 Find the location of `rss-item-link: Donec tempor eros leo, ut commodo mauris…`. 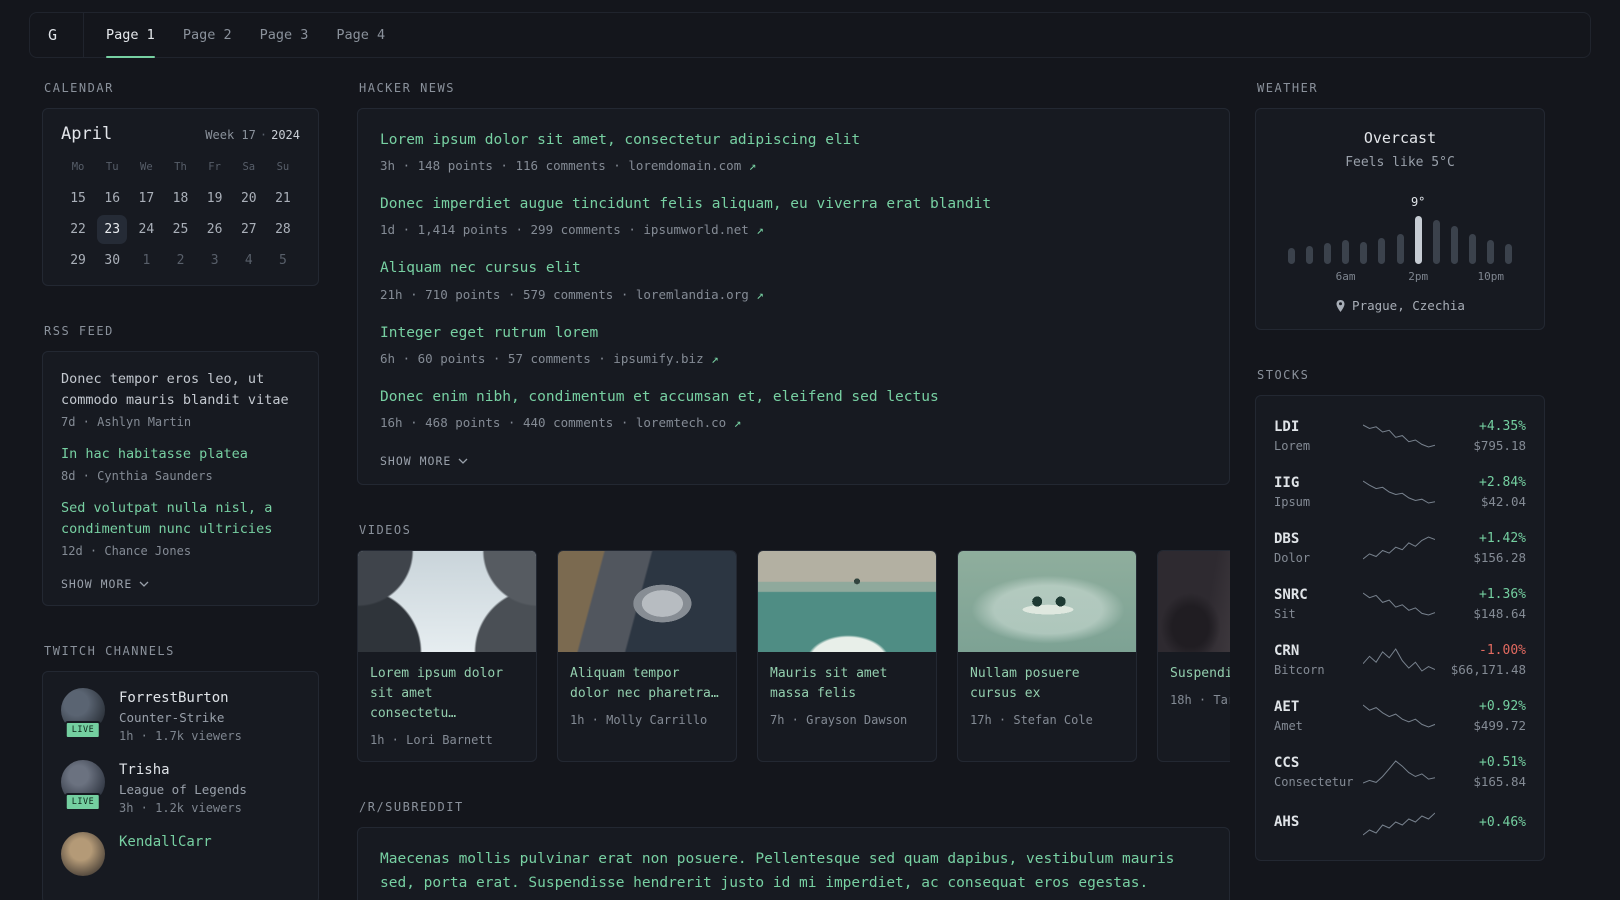

rss-item-link: Donec tempor eros leo, ut commodo mauris… is located at coordinates (180, 390).